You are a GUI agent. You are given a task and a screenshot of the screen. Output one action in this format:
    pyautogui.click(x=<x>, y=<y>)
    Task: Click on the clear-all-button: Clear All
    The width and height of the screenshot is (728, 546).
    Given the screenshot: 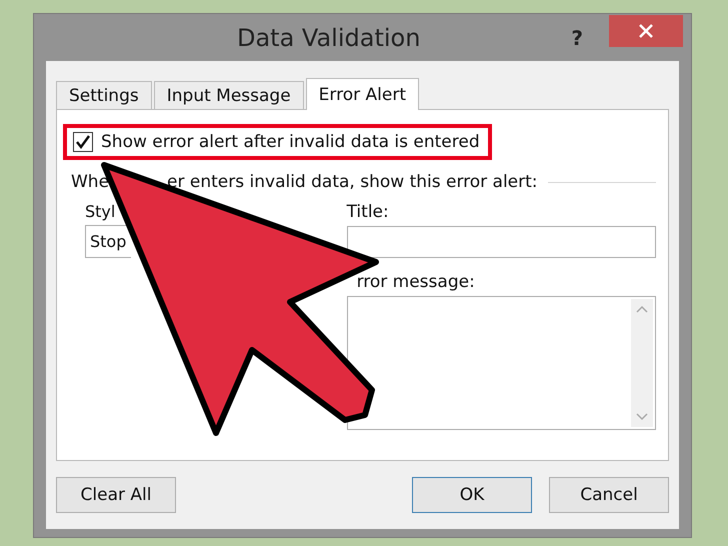 What is the action you would take?
    pyautogui.click(x=116, y=495)
    